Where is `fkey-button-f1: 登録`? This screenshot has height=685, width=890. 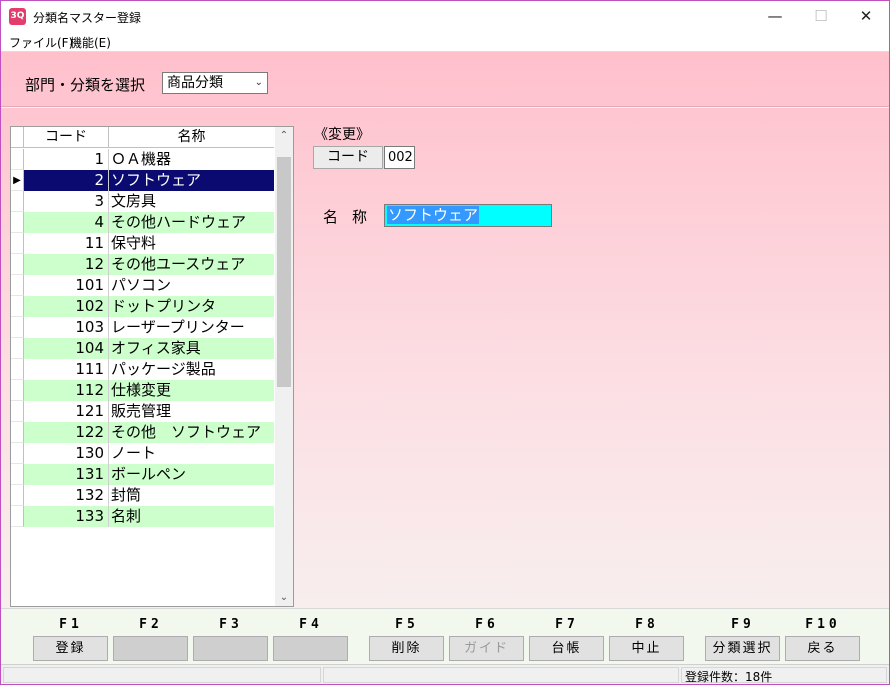
fkey-button-f1: 登録 is located at coordinates (70, 648).